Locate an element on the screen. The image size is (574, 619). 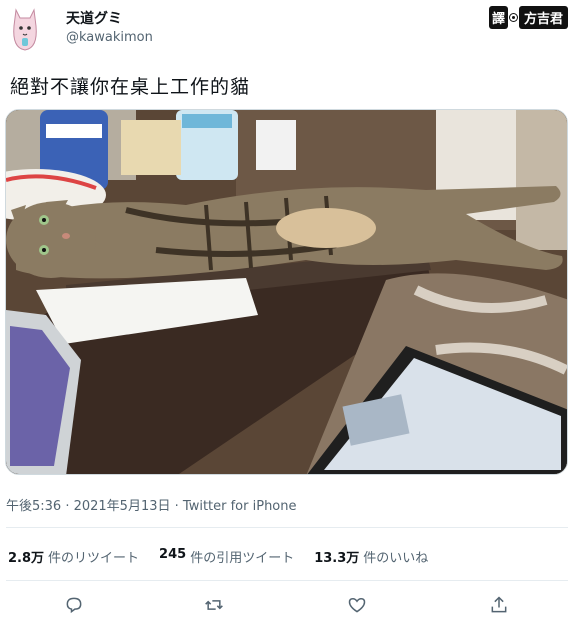
tweet-text: 絕對不讓你在桌上工作的貓 is located at coordinates (130, 87).